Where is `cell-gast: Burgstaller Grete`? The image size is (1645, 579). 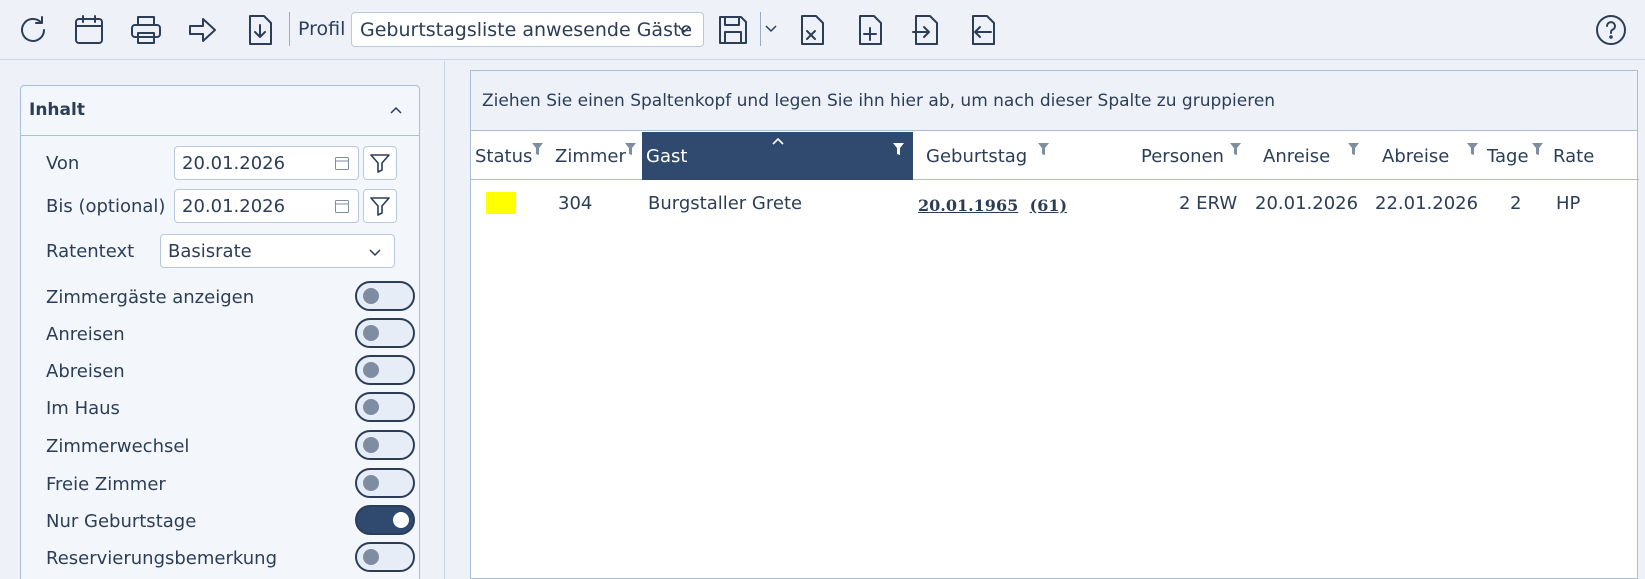
cell-gast: Burgstaller Grete is located at coordinates (725, 203).